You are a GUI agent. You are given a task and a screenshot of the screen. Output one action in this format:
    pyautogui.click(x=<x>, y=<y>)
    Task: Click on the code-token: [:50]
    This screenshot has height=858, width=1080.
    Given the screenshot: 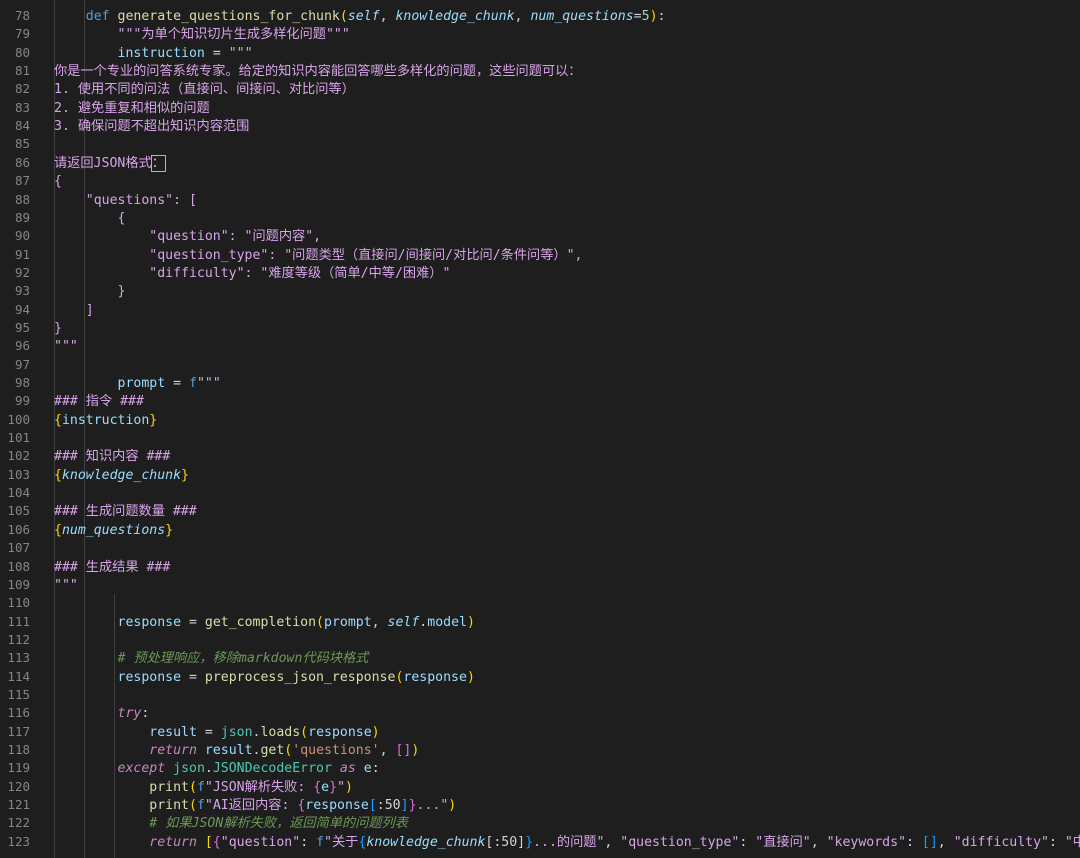 What is the action you would take?
    pyautogui.click(x=505, y=842)
    